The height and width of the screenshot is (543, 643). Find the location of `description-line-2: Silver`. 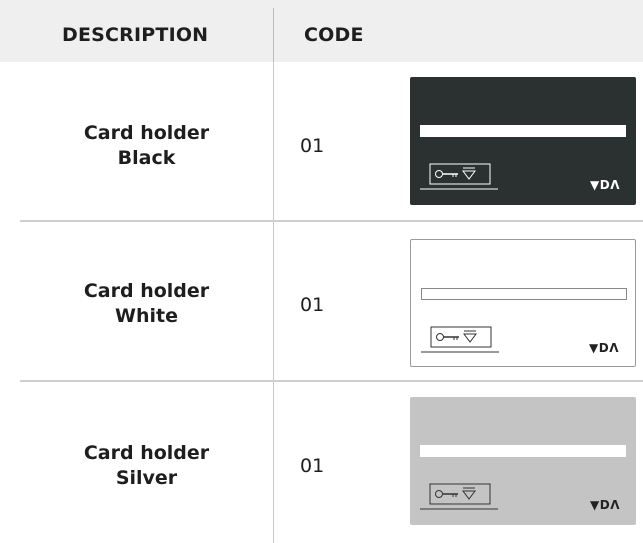

description-line-2: Silver is located at coordinates (146, 478).